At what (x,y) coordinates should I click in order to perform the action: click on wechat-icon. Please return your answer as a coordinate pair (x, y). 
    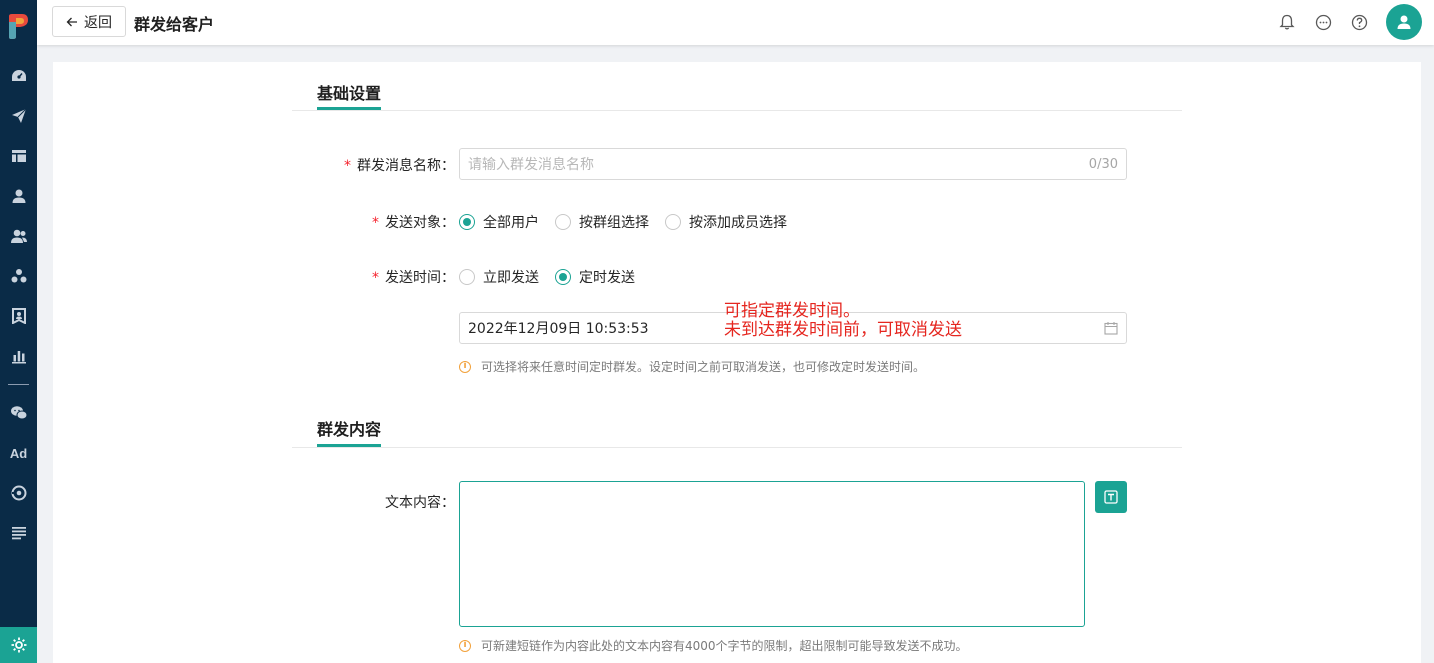
    Looking at the image, I should click on (18, 413).